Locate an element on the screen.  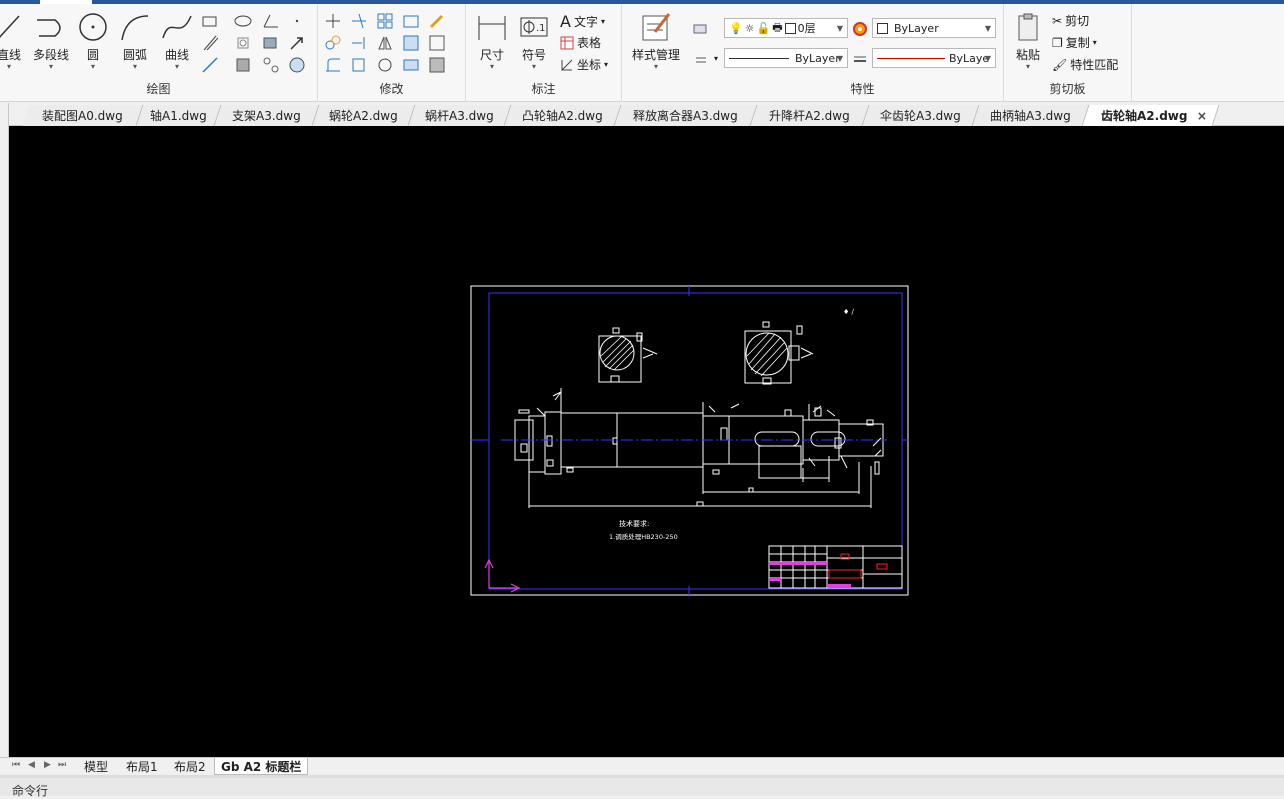
symbol-button: .1 符号 ▾ is located at coordinates (534, 41).